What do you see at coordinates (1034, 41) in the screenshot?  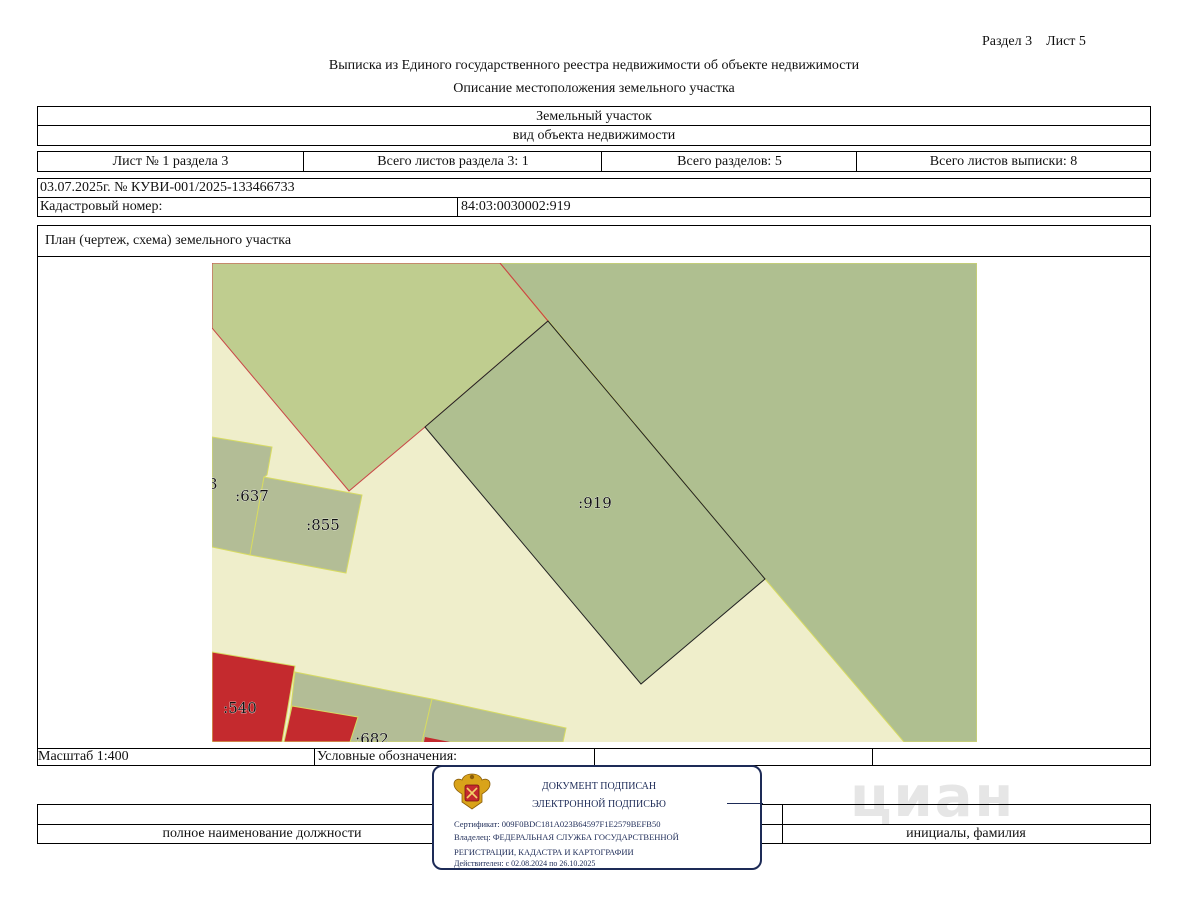 I see `section-sheet-indicator: Раздел 3 Лист 5` at bounding box center [1034, 41].